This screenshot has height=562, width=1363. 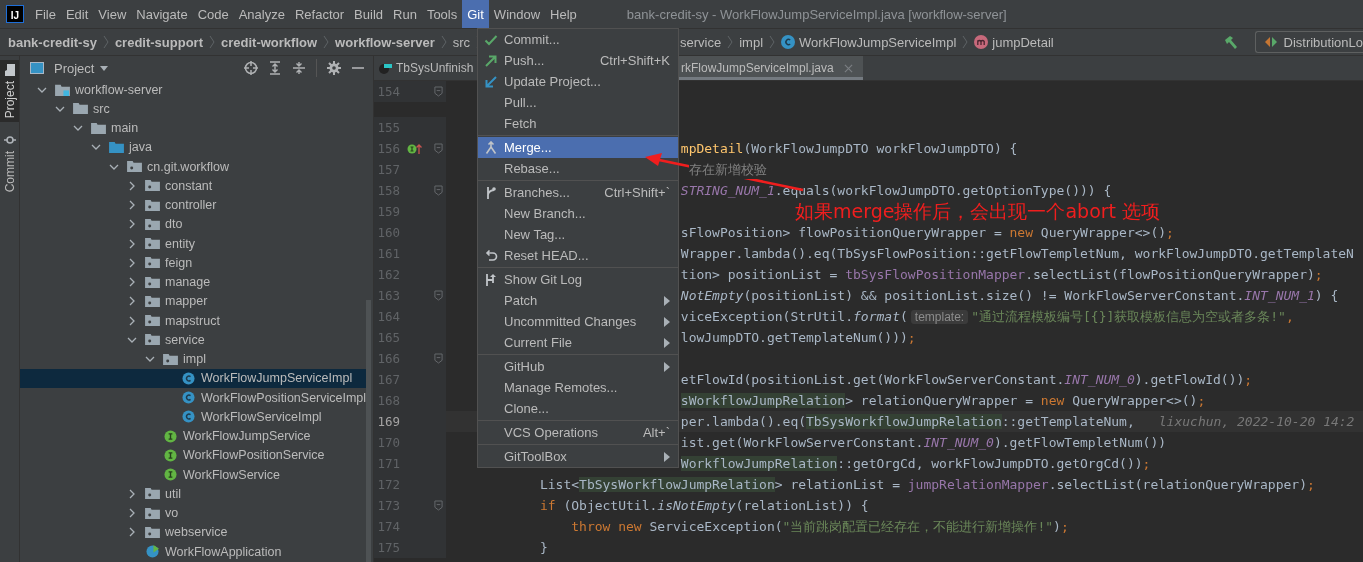 What do you see at coordinates (1132, 316) in the screenshot?
I see `code-text: "通过流程模板编号[{}]获取模板信息为空或者多条!",` at bounding box center [1132, 316].